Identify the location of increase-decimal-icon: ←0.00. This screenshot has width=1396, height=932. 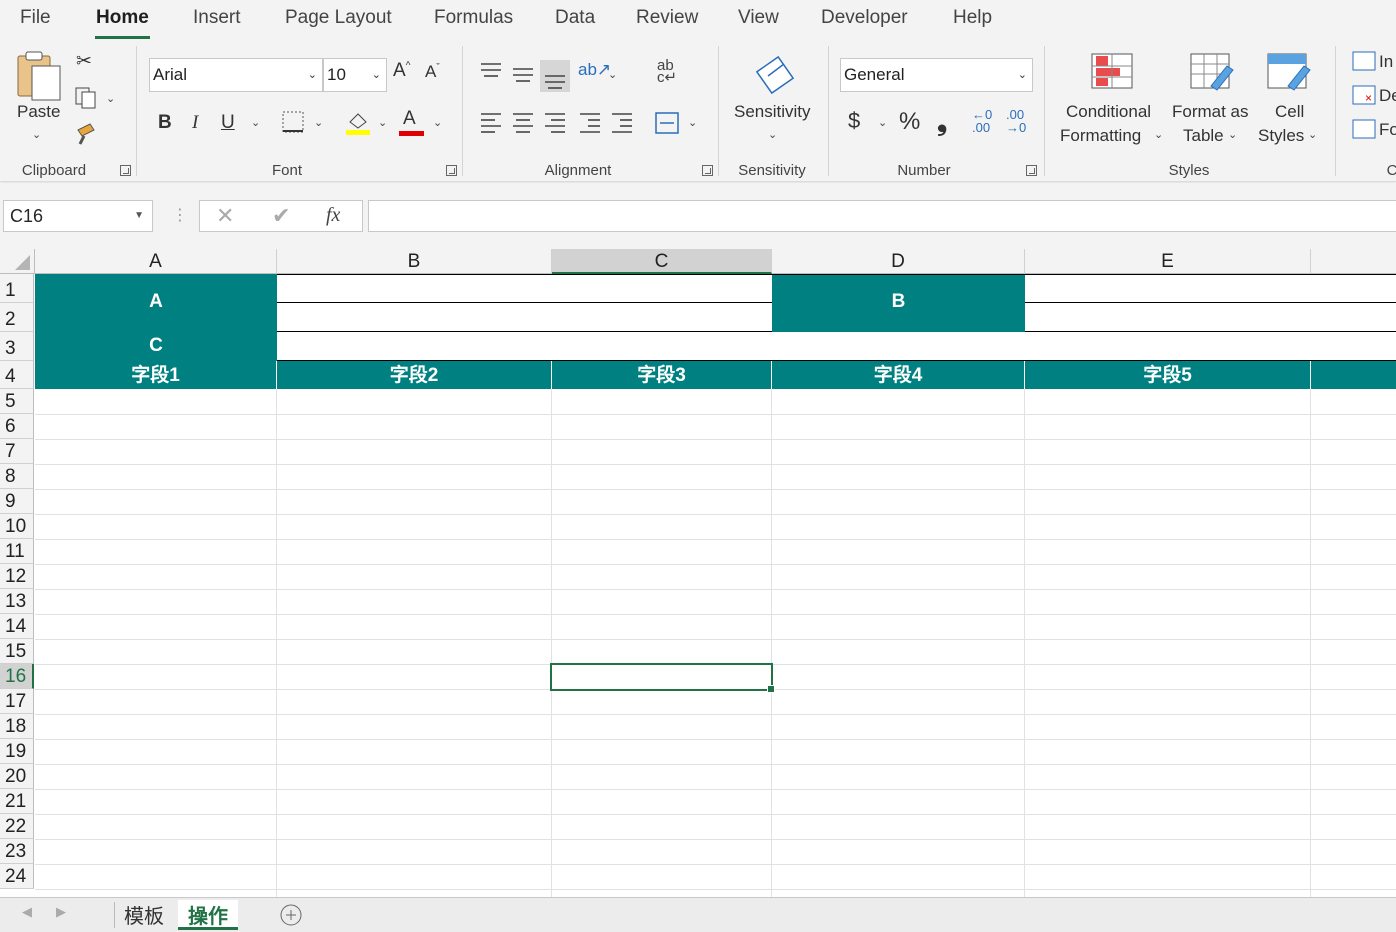
(982, 121).